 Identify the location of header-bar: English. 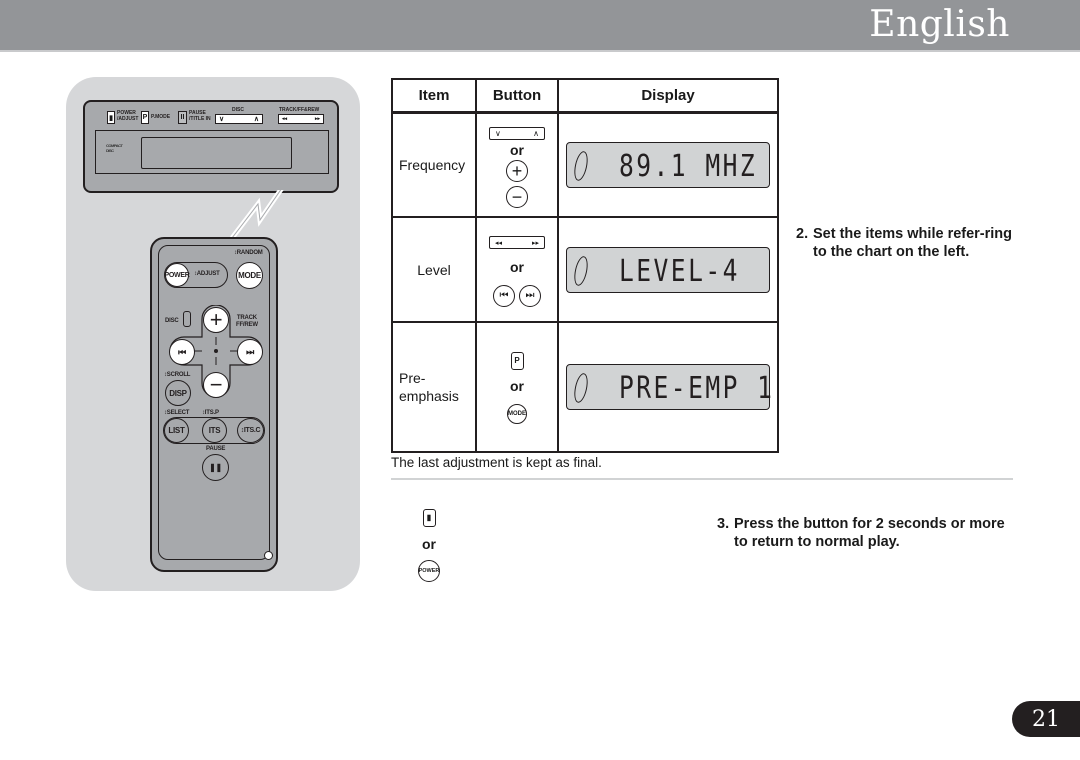
(540, 26).